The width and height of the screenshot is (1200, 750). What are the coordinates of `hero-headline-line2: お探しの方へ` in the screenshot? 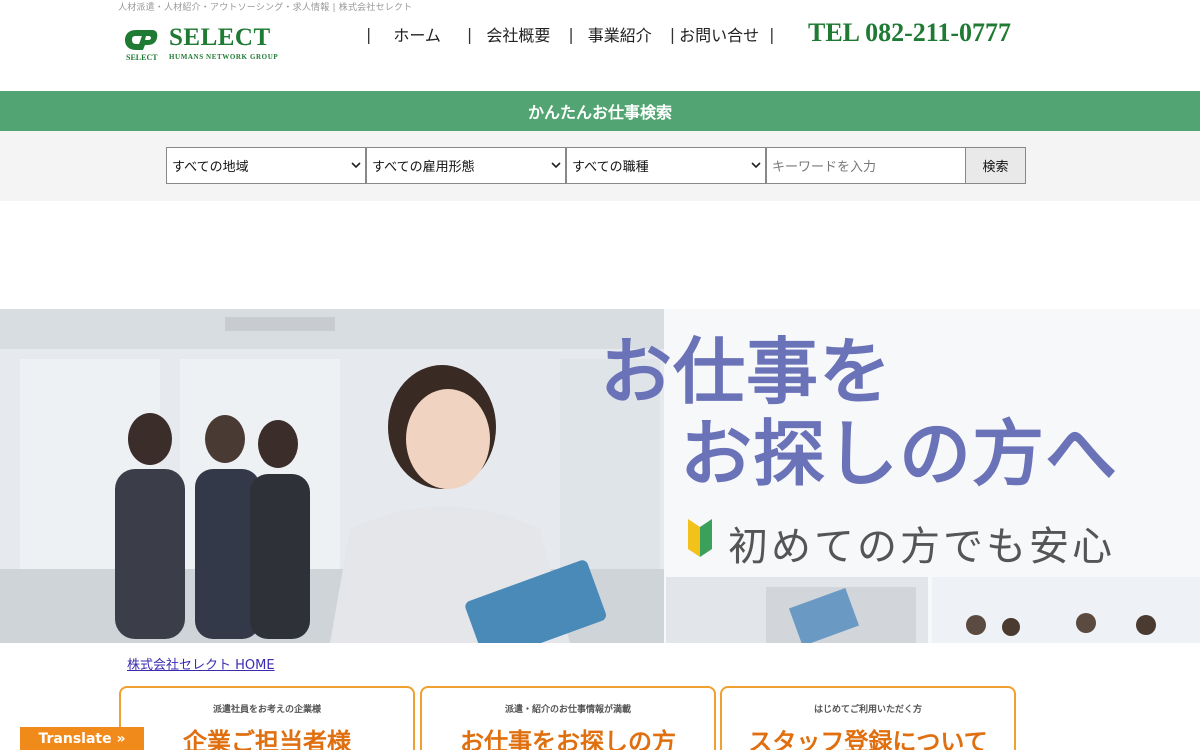 It's located at (899, 454).